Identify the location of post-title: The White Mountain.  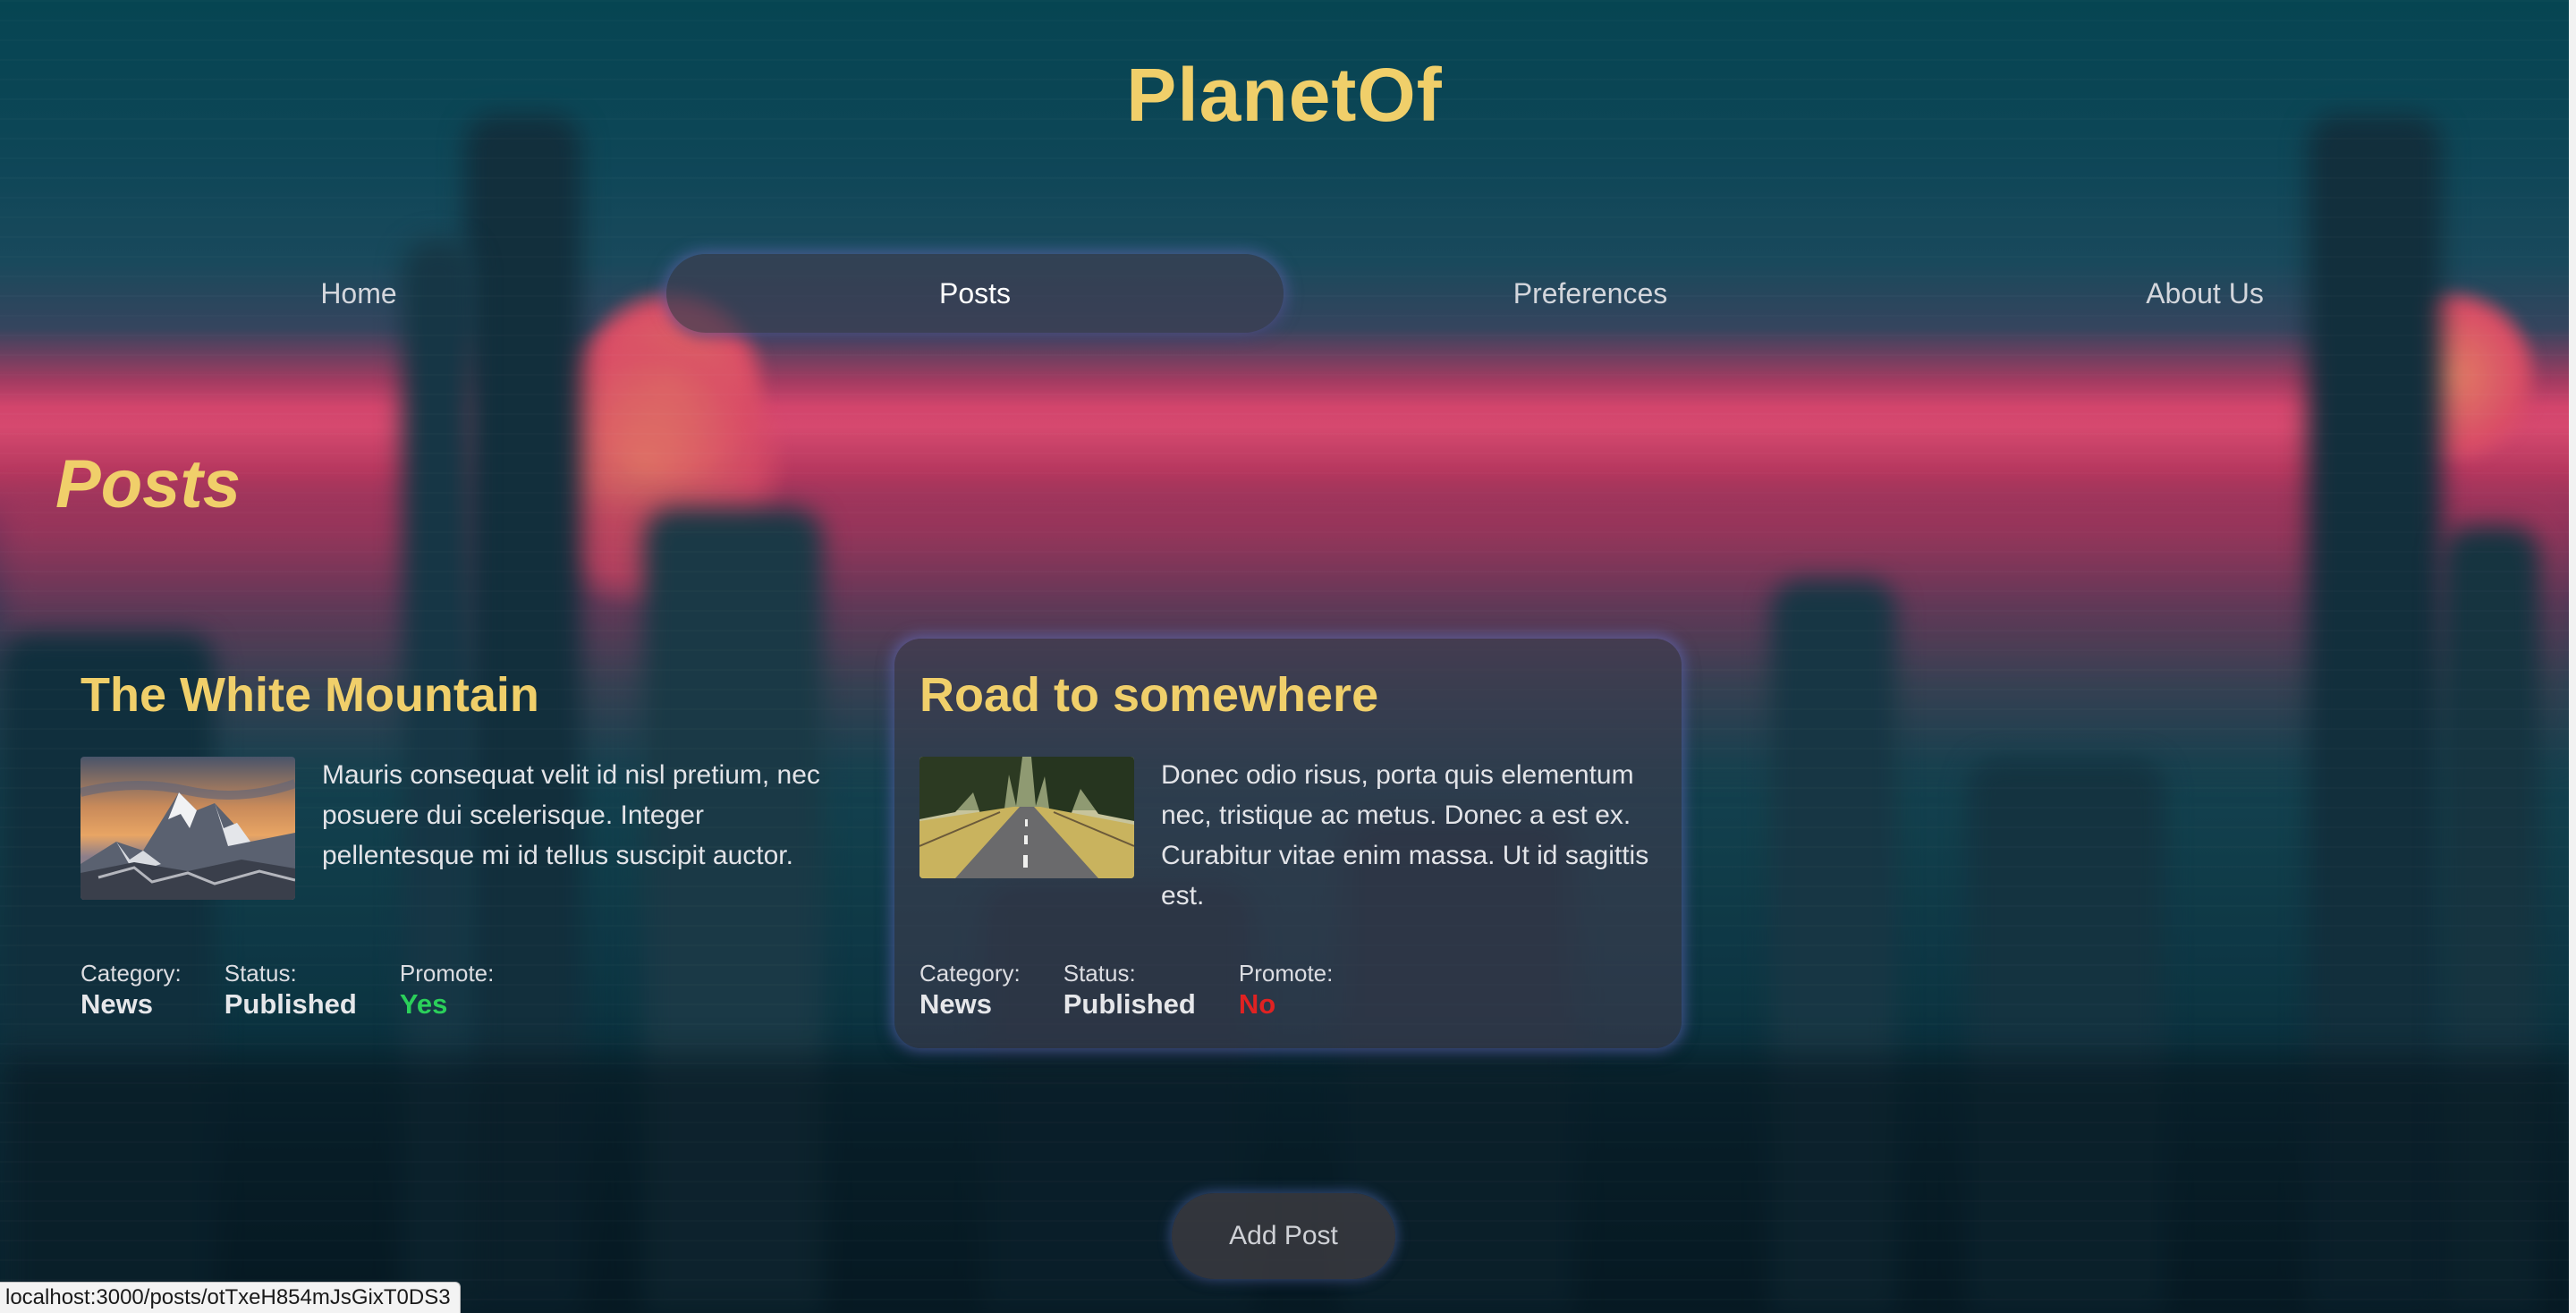
(309, 695).